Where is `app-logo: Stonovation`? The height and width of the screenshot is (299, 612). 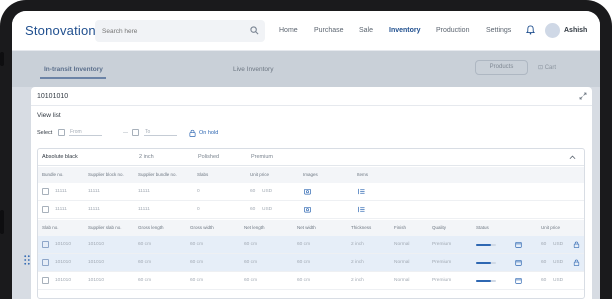 app-logo: Stonovation is located at coordinates (60, 30).